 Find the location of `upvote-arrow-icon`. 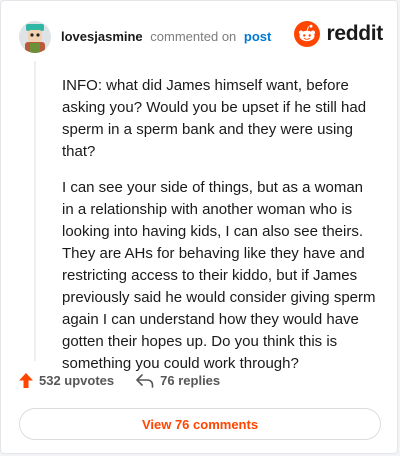

upvote-arrow-icon is located at coordinates (26, 380).